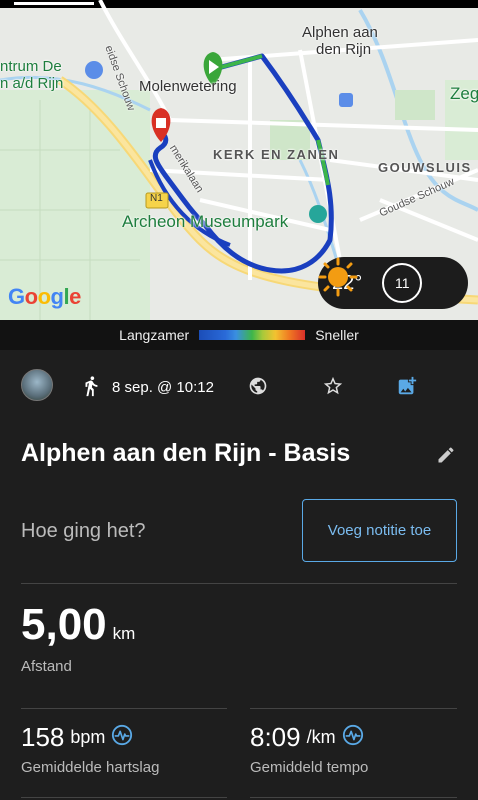 The image size is (478, 800). Describe the element at coordinates (91, 388) in the screenshot. I see `runner-icon` at that location.